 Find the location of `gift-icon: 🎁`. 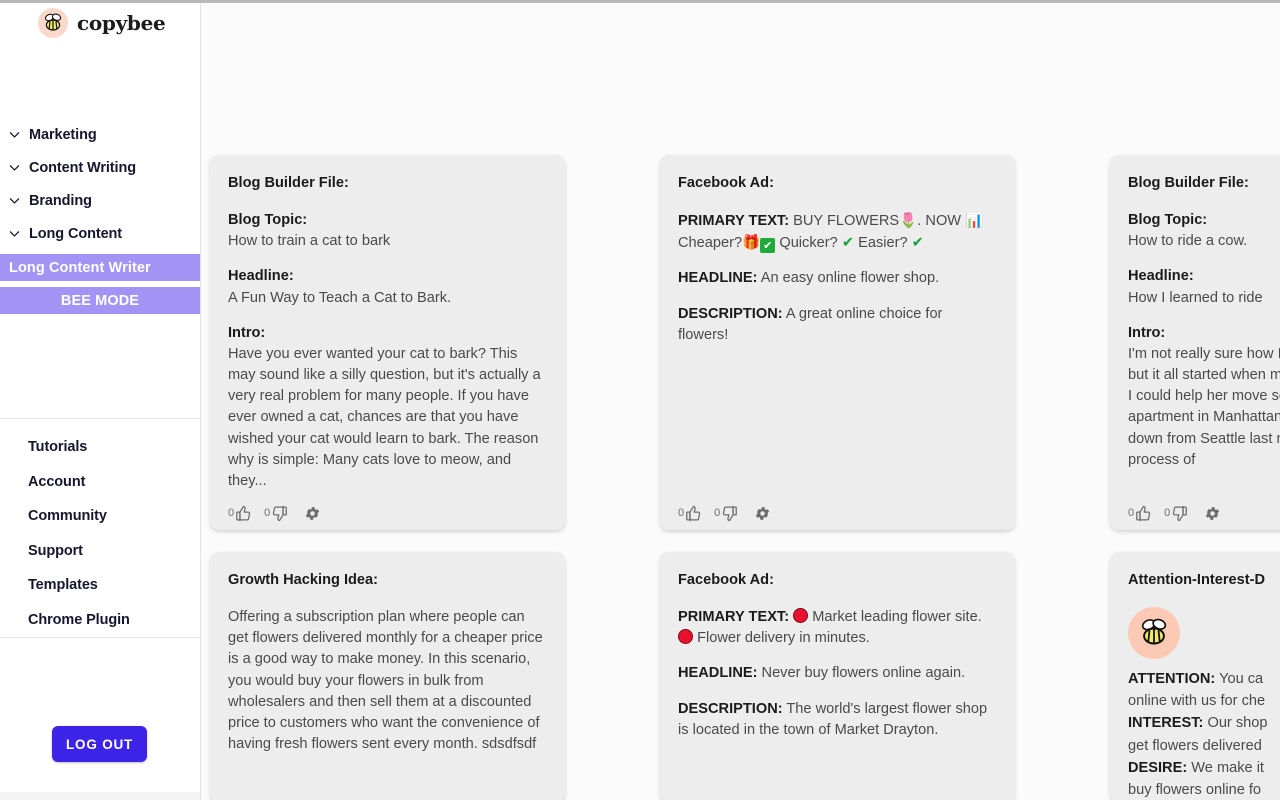

gift-icon: 🎁 is located at coordinates (751, 243).